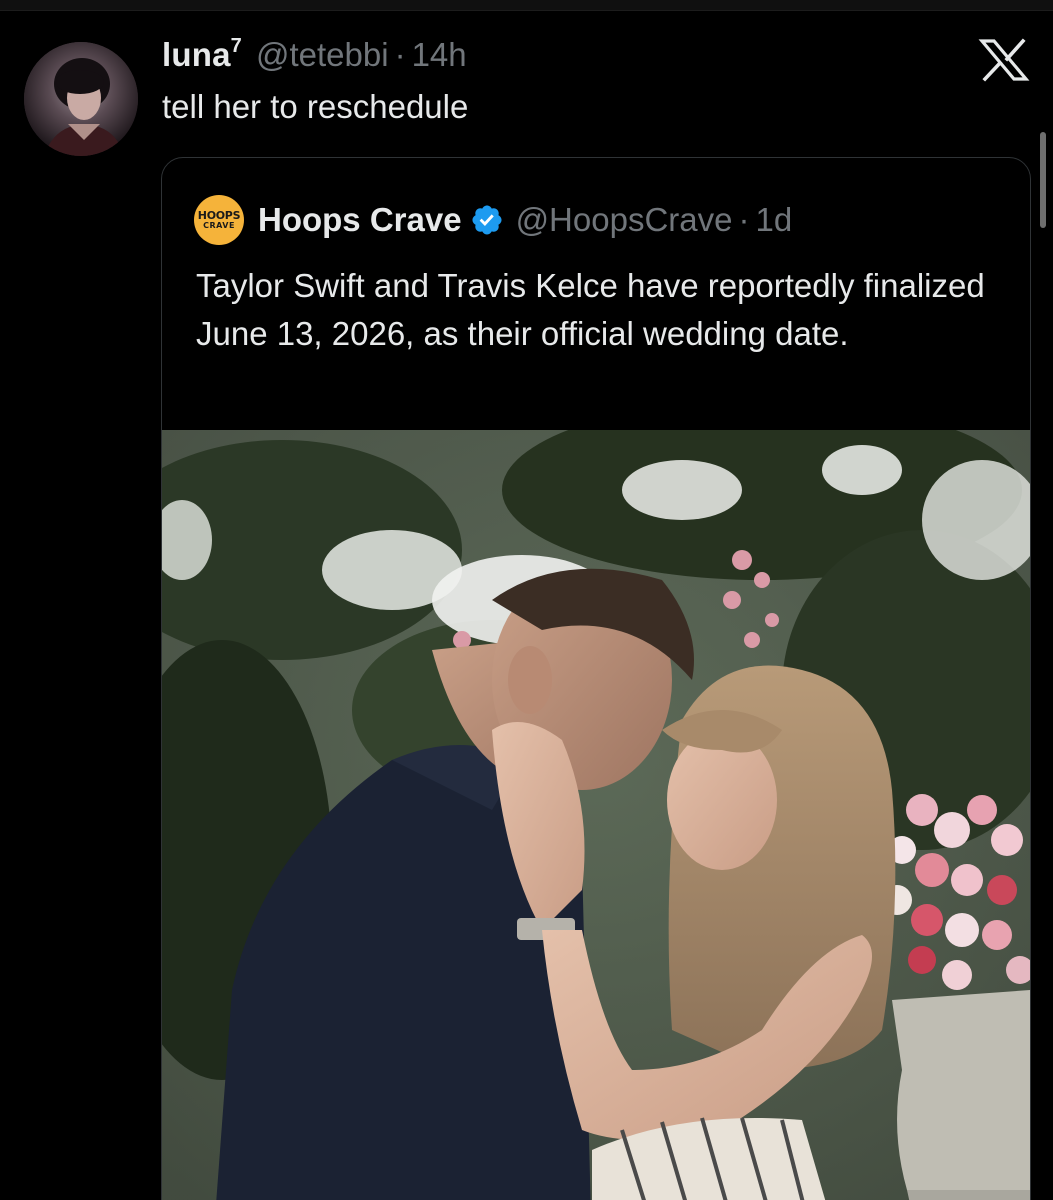 Image resolution: width=1053 pixels, height=1200 pixels. Describe the element at coordinates (1043, 180) in the screenshot. I see `scrollbar-thumb` at that location.